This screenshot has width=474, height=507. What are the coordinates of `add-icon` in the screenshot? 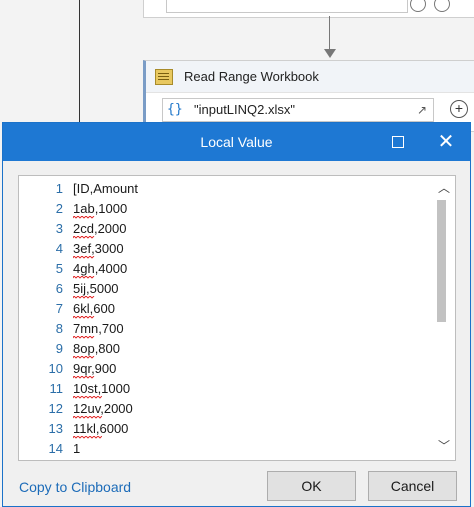 It's located at (442, 6).